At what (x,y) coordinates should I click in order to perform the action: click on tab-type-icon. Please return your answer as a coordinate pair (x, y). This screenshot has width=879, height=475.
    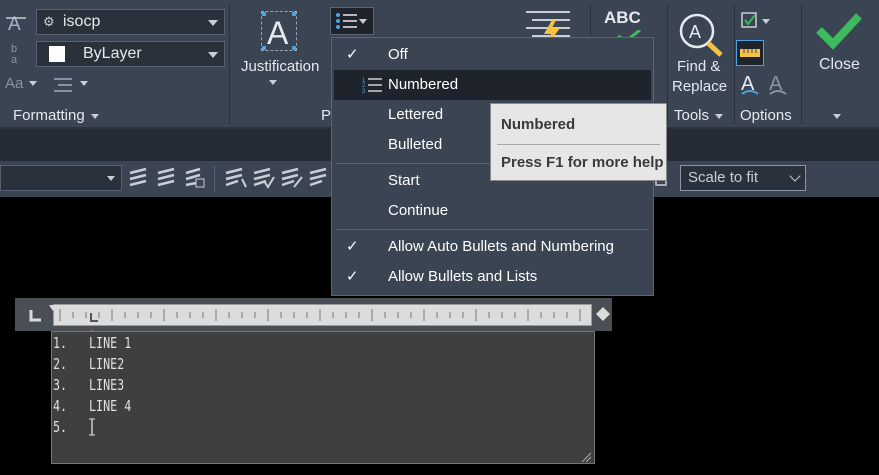
    Looking at the image, I should click on (36, 315).